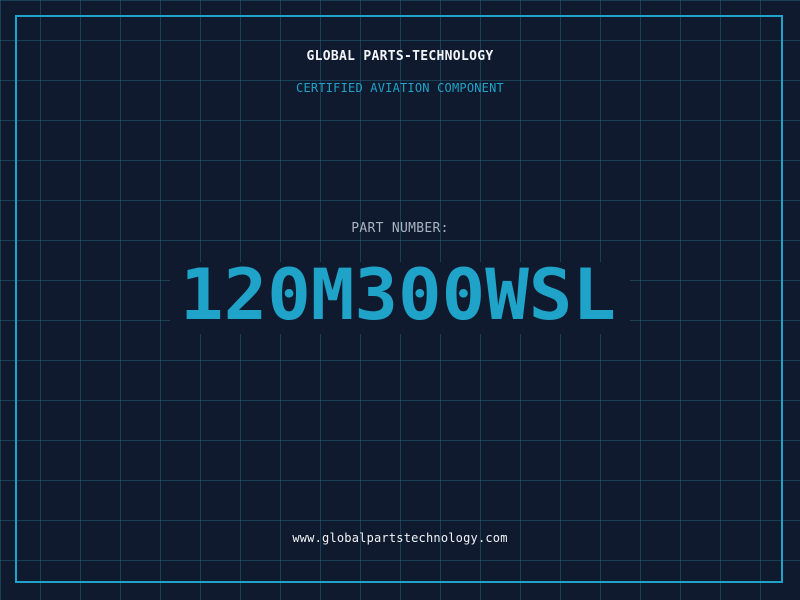 The width and height of the screenshot is (800, 600). What do you see at coordinates (400, 228) in the screenshot?
I see `part-number-label: PART NUMBER:` at bounding box center [400, 228].